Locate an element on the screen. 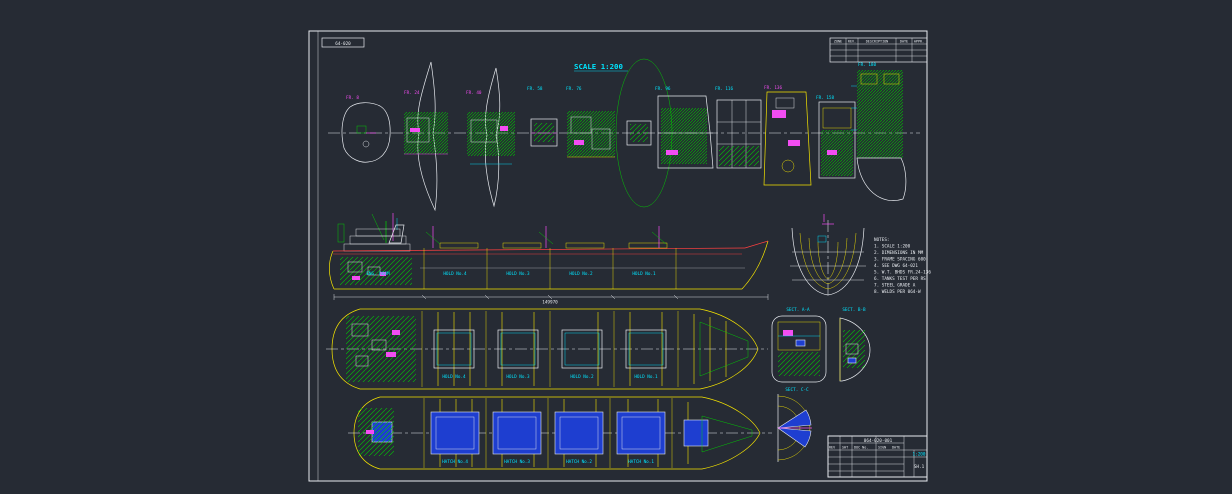 This screenshot has height=494, width=1232. note-line: 8. WELDS PER 064-W is located at coordinates (897, 292).